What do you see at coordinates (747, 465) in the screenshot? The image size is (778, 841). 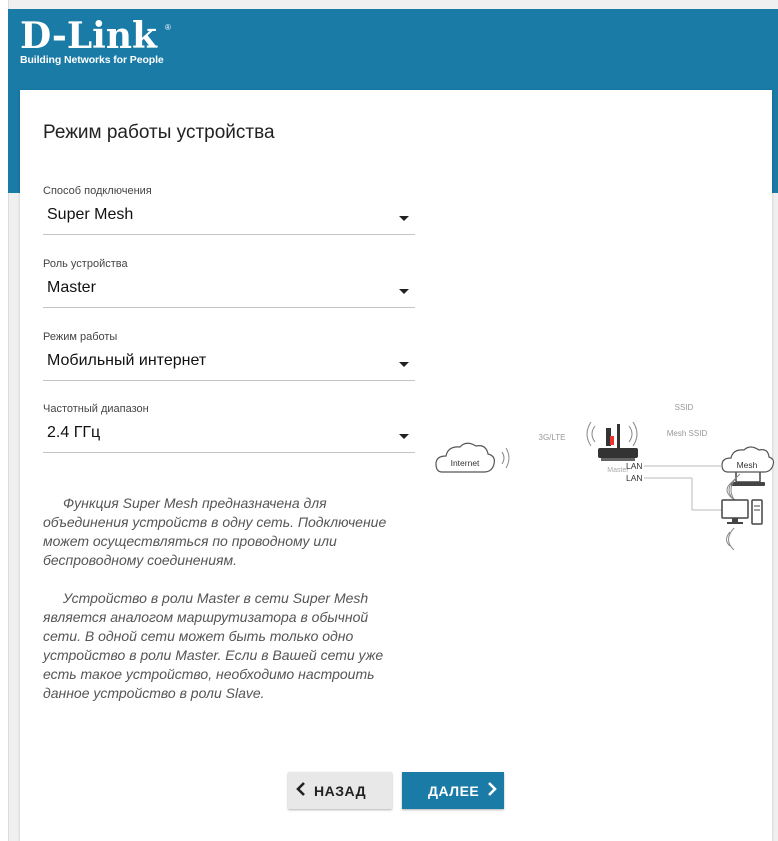 I see `mesh-label: Mesh` at bounding box center [747, 465].